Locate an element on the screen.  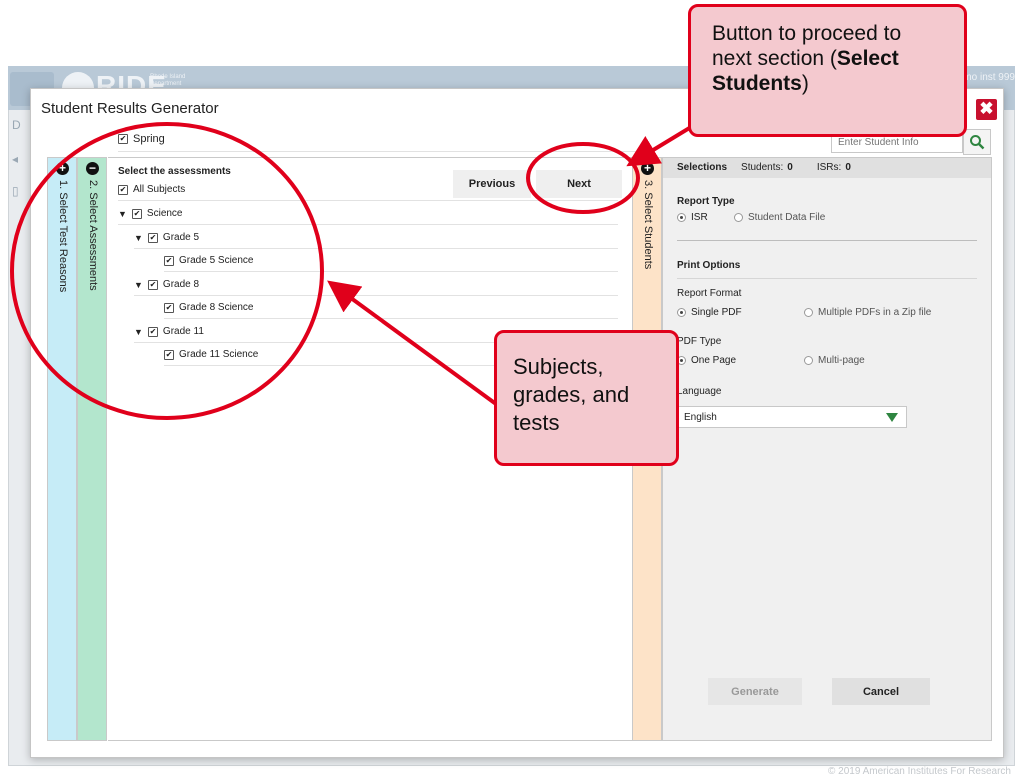
search-icon is located at coordinates (977, 142).